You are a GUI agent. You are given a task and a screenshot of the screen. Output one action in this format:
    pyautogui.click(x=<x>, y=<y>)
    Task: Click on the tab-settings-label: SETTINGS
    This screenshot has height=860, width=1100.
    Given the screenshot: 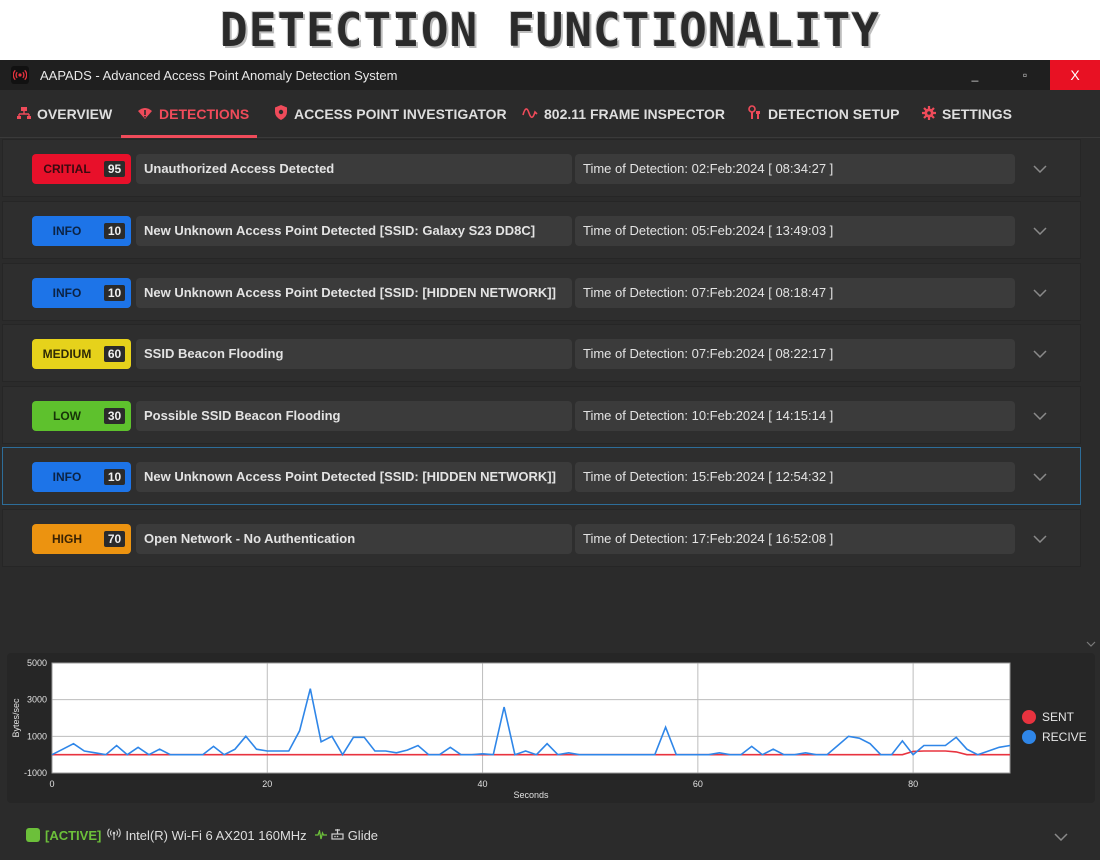 What is the action you would take?
    pyautogui.click(x=977, y=114)
    